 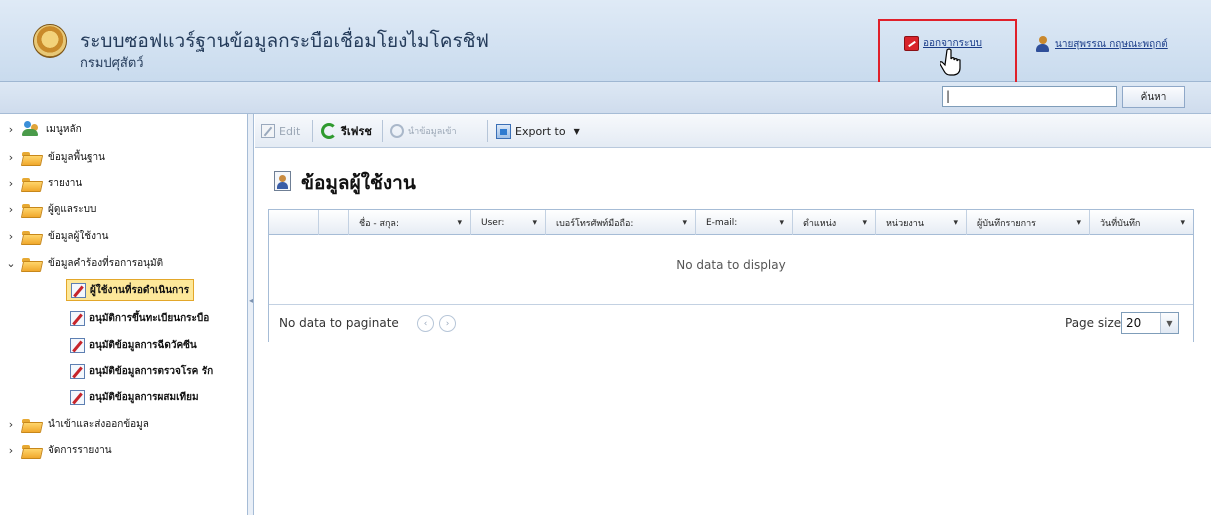 What do you see at coordinates (1120, 223) in the screenshot?
I see `column-header-label: วันที่บันทึก` at bounding box center [1120, 223].